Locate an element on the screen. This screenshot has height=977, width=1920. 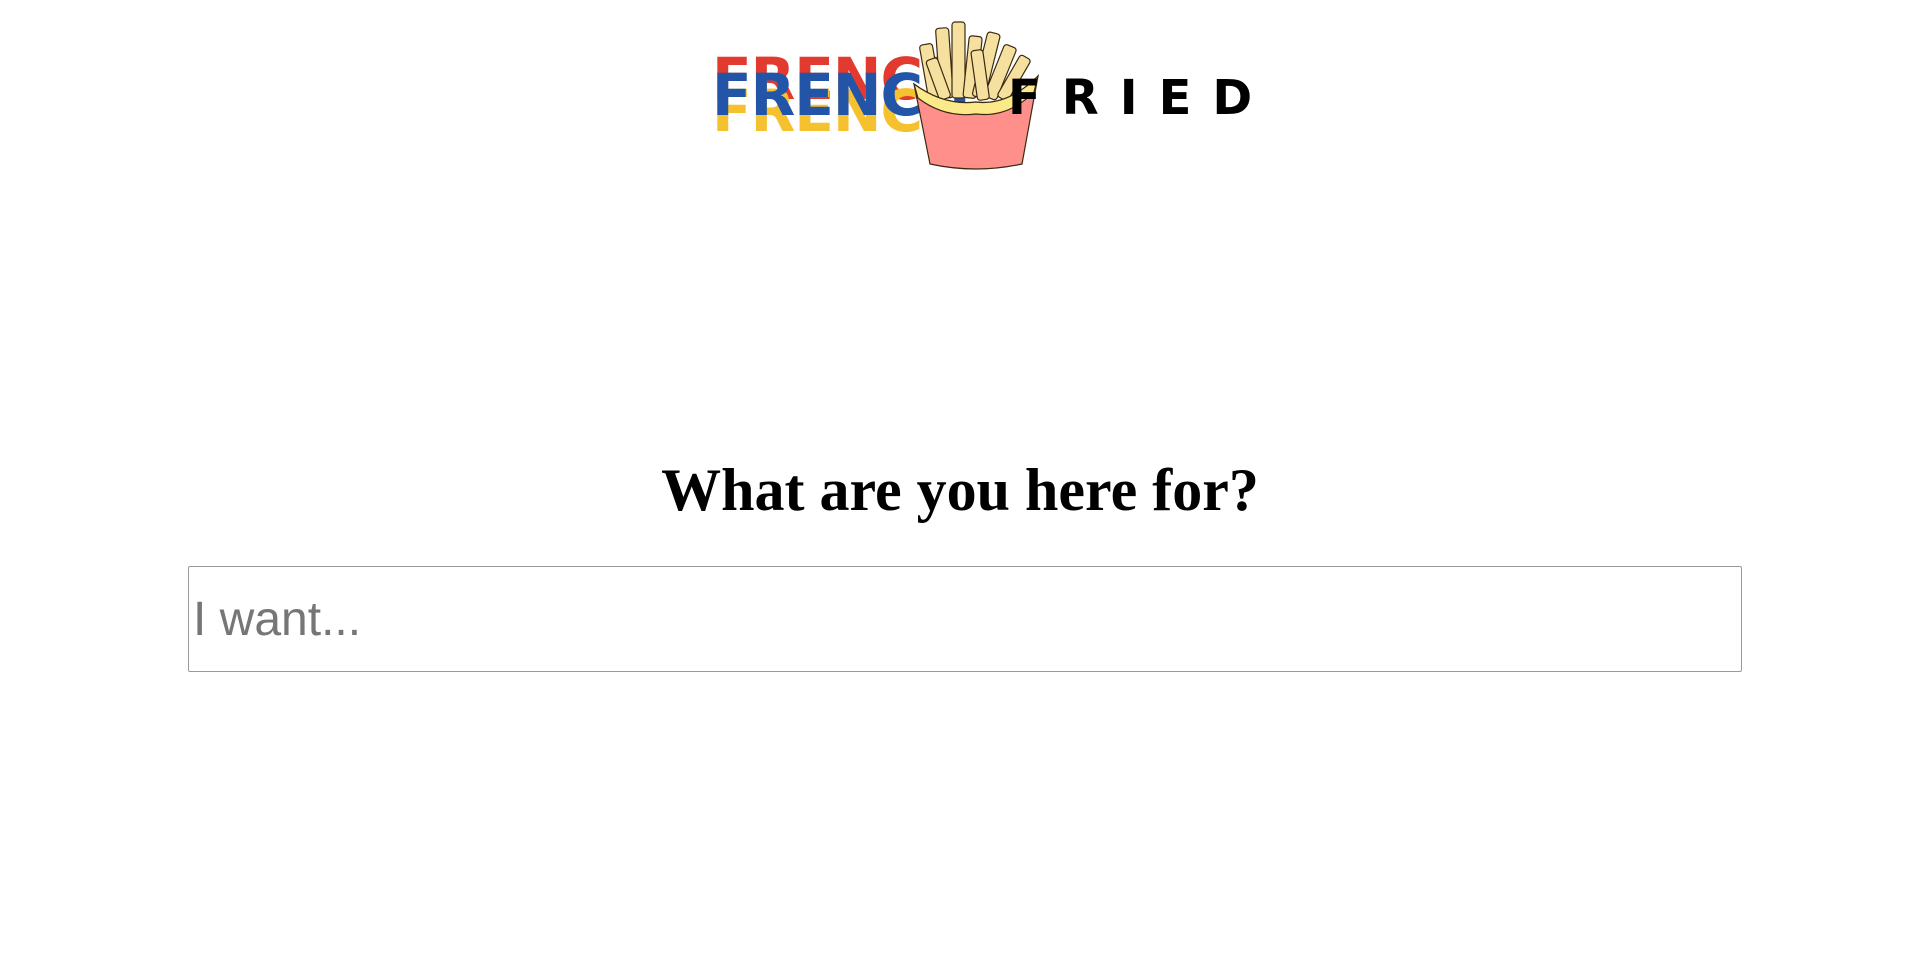
search-input is located at coordinates (965, 619).